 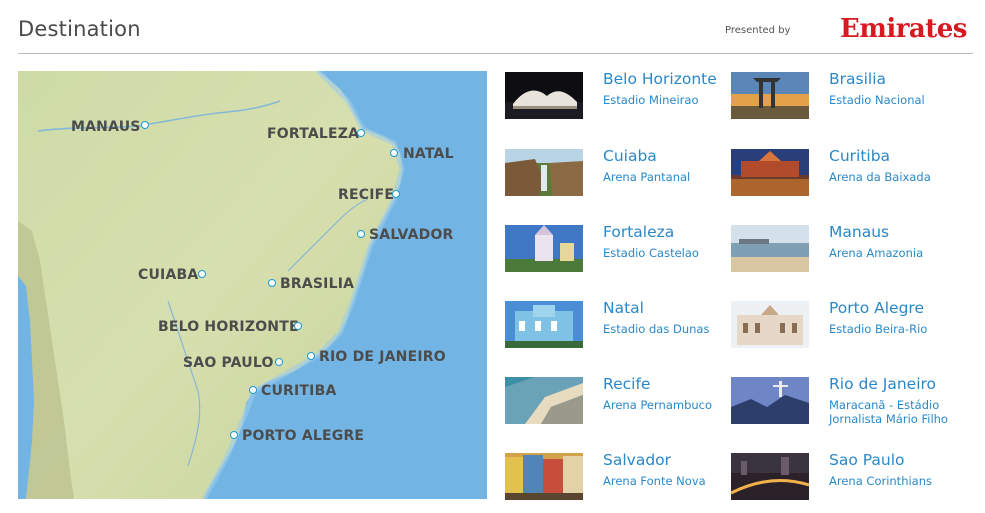 What do you see at coordinates (311, 356) in the screenshot?
I see `map-marker-rio-de-janeiro` at bounding box center [311, 356].